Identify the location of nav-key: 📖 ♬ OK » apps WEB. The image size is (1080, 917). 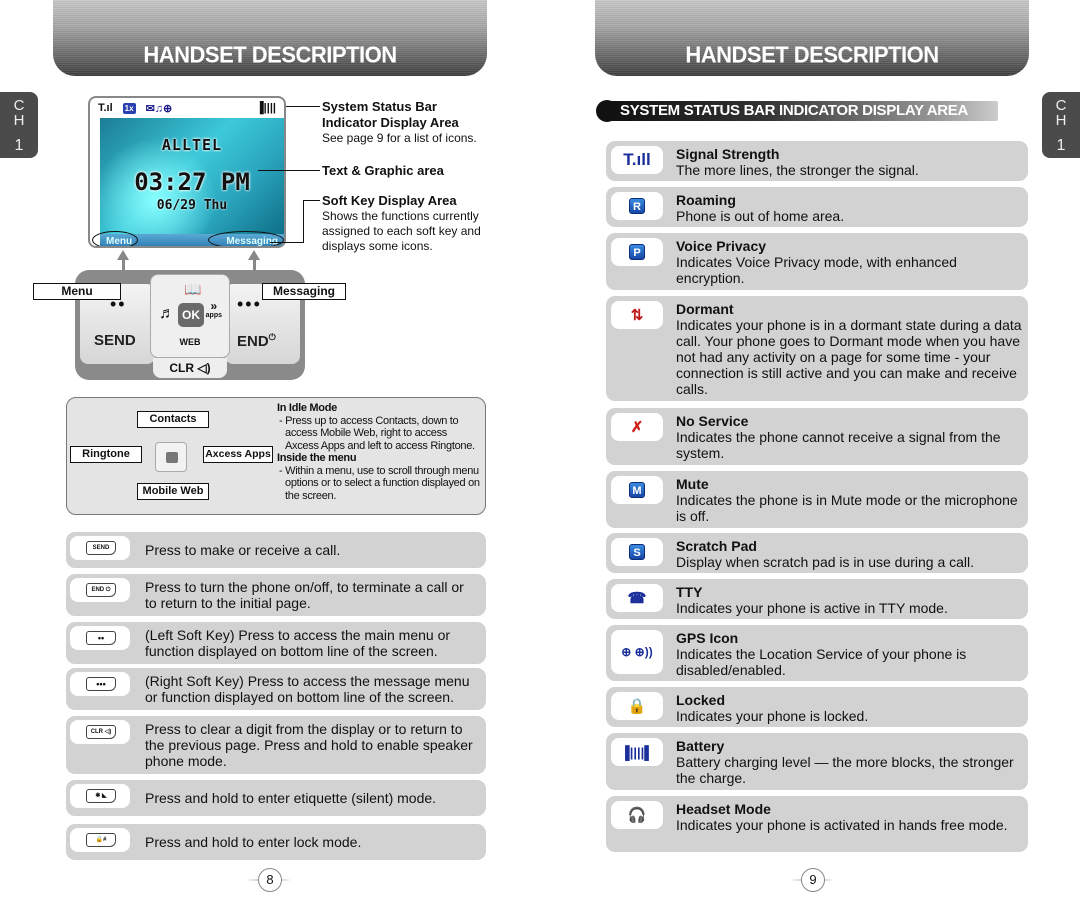
(190, 316).